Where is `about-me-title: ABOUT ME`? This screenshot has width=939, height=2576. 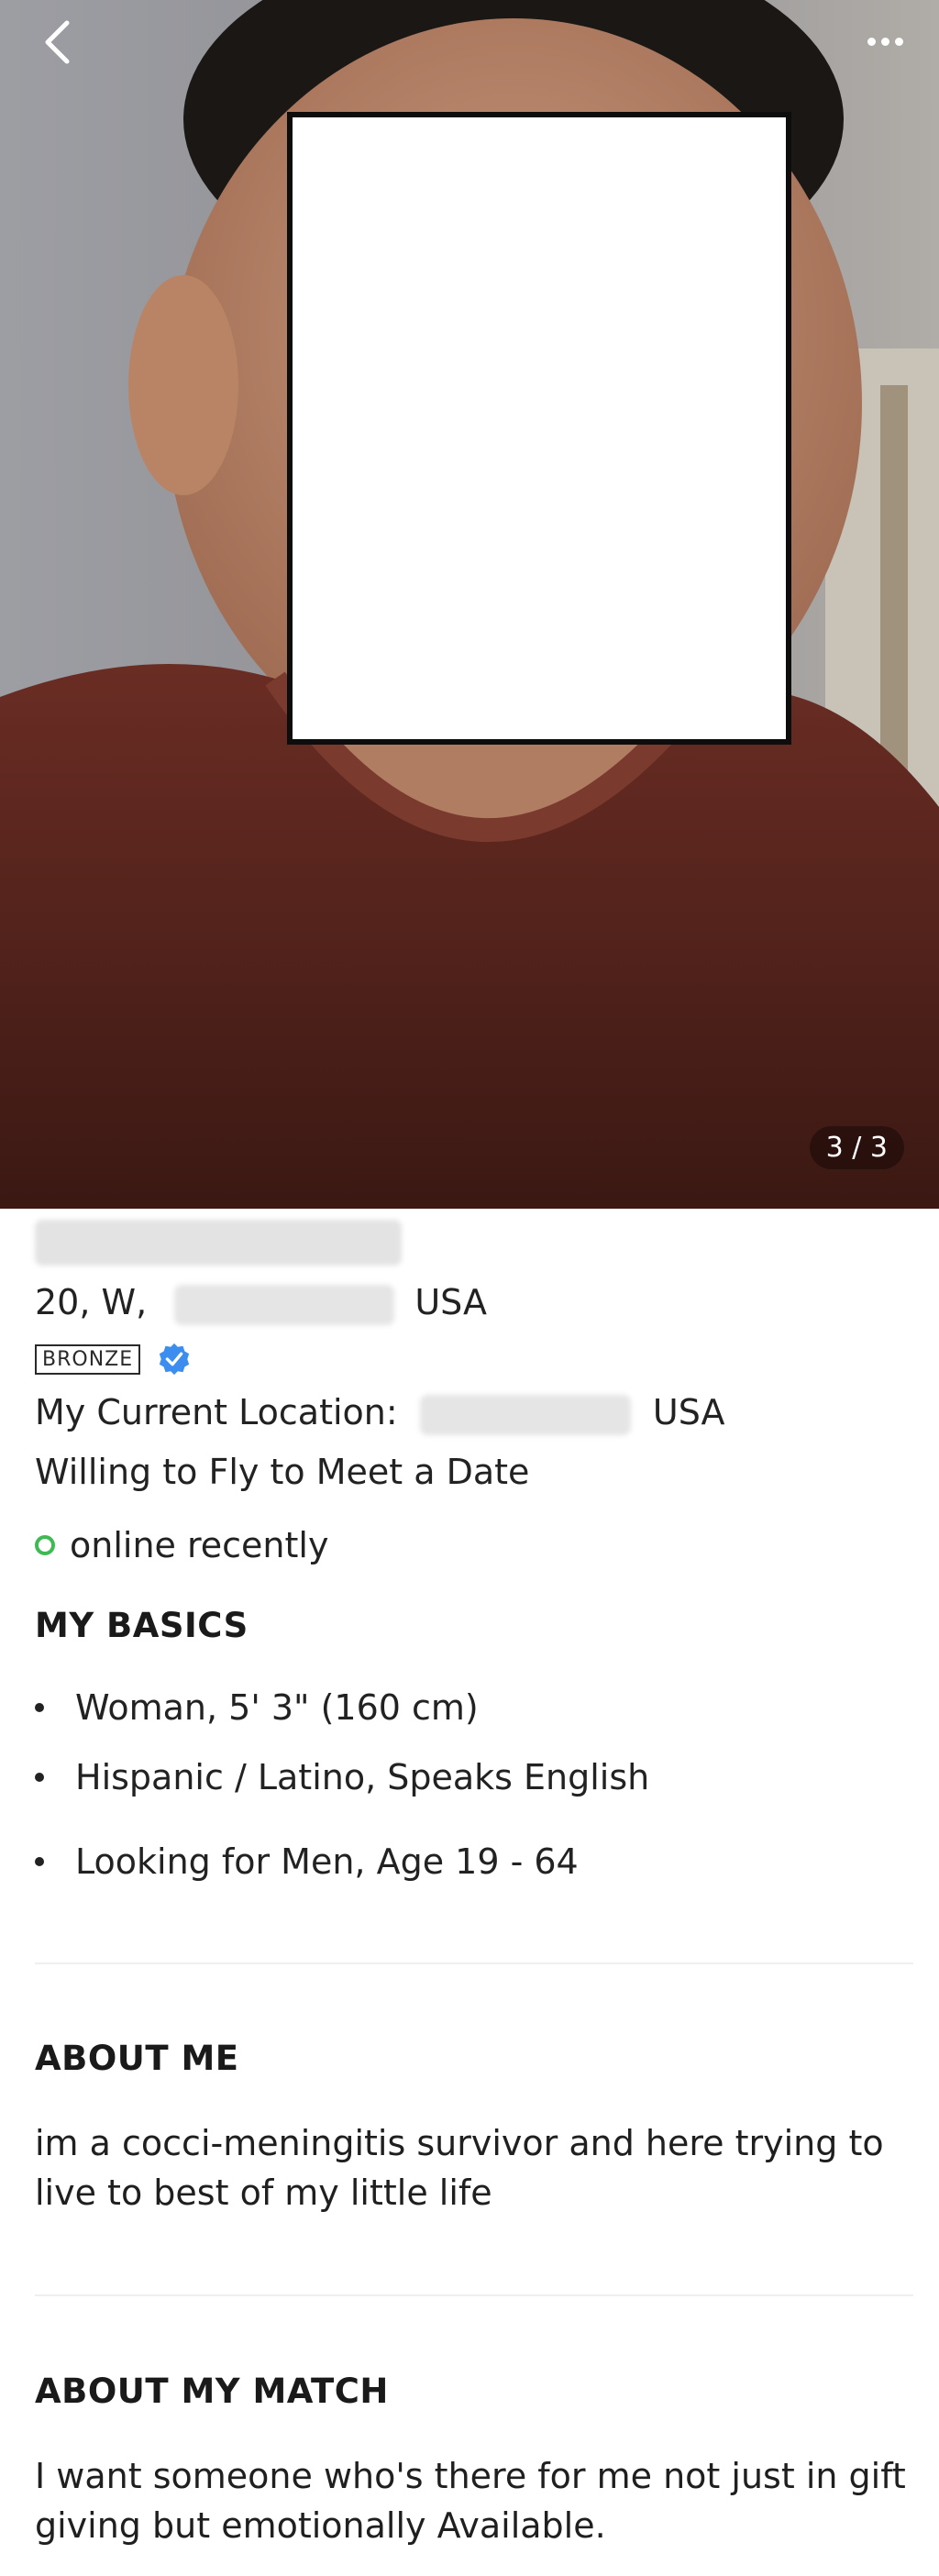
about-me-title: ABOUT ME is located at coordinates (137, 2058).